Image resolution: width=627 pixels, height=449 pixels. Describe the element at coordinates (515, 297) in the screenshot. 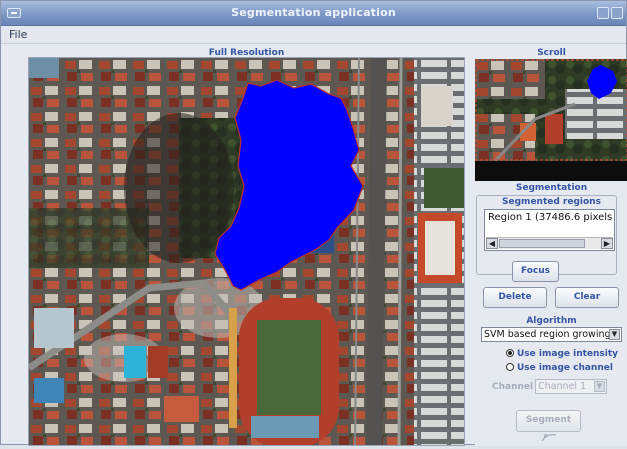

I see `delete-button: Delete` at that location.